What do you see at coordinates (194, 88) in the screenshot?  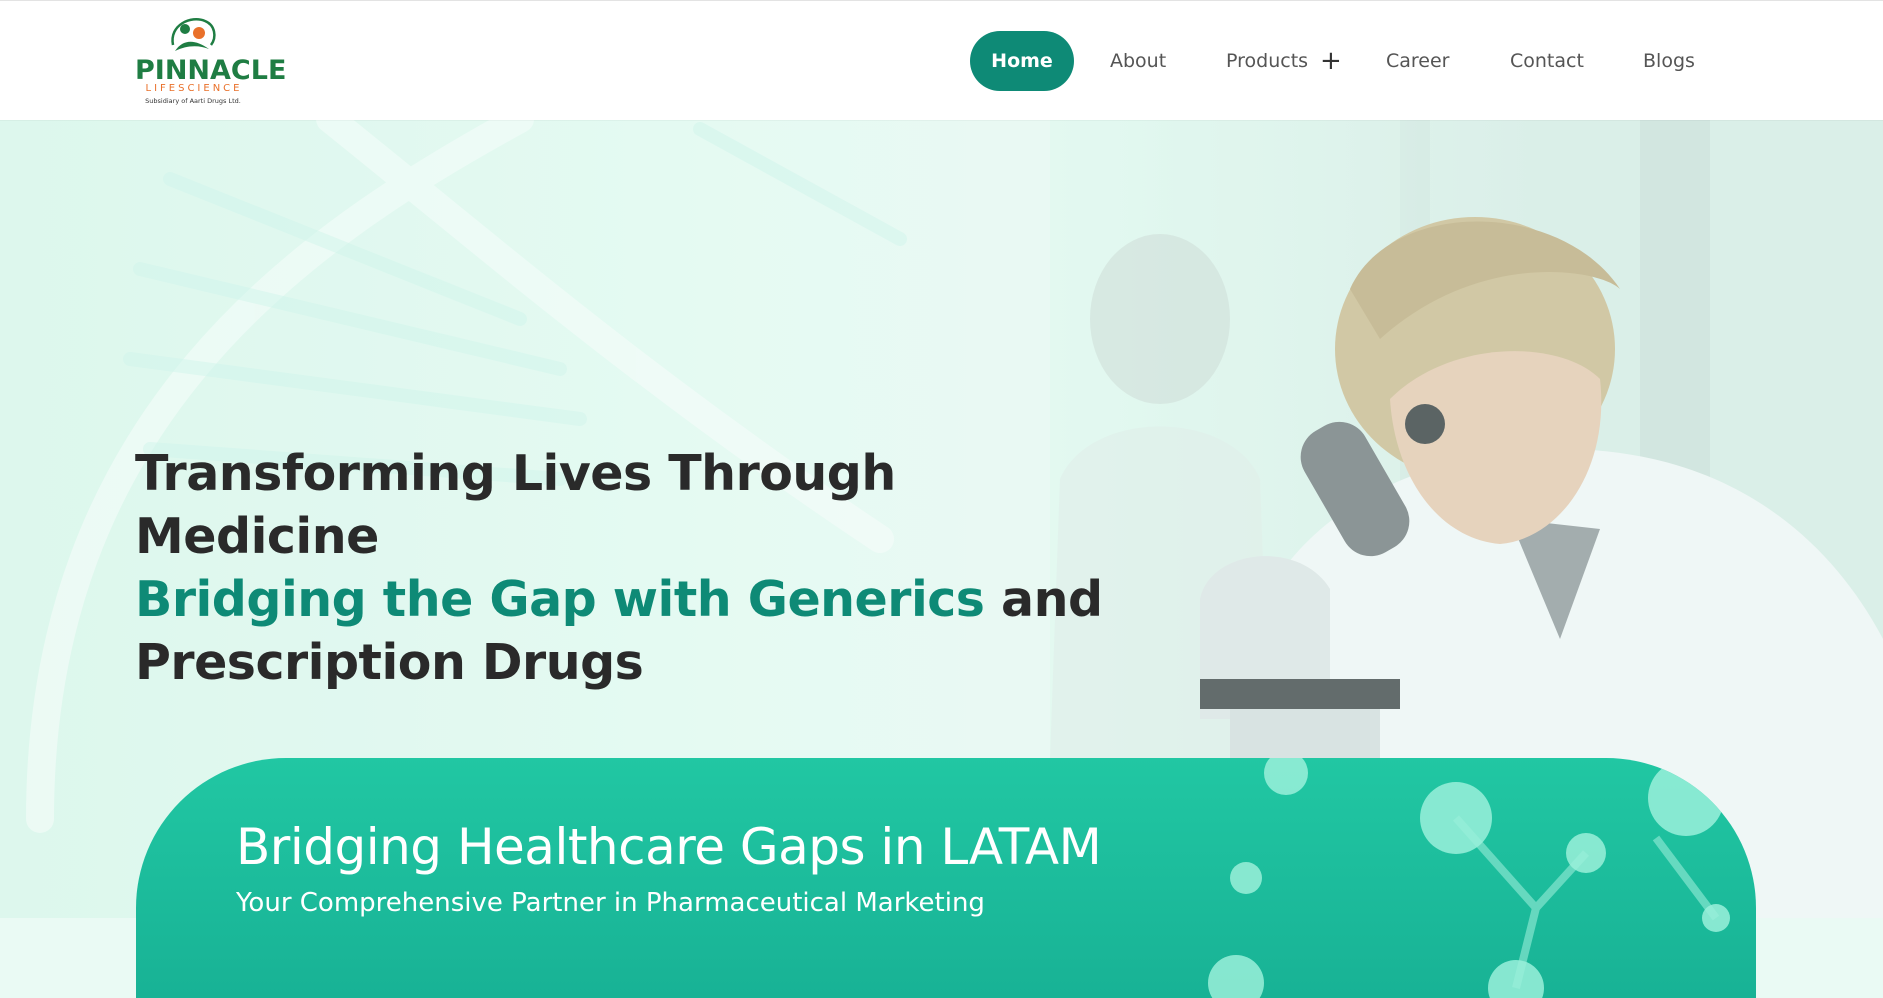 I see `logo-subtext: LIFESCIENCE` at bounding box center [194, 88].